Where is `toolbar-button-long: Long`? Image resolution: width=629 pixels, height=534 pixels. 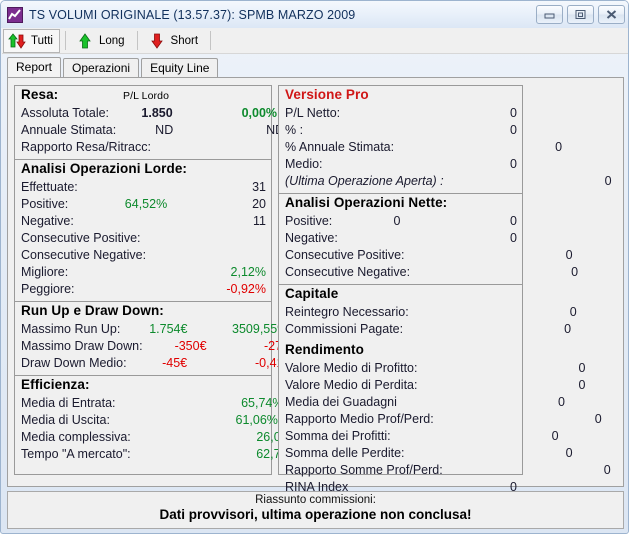 toolbar-button-long: Long is located at coordinates (101, 41).